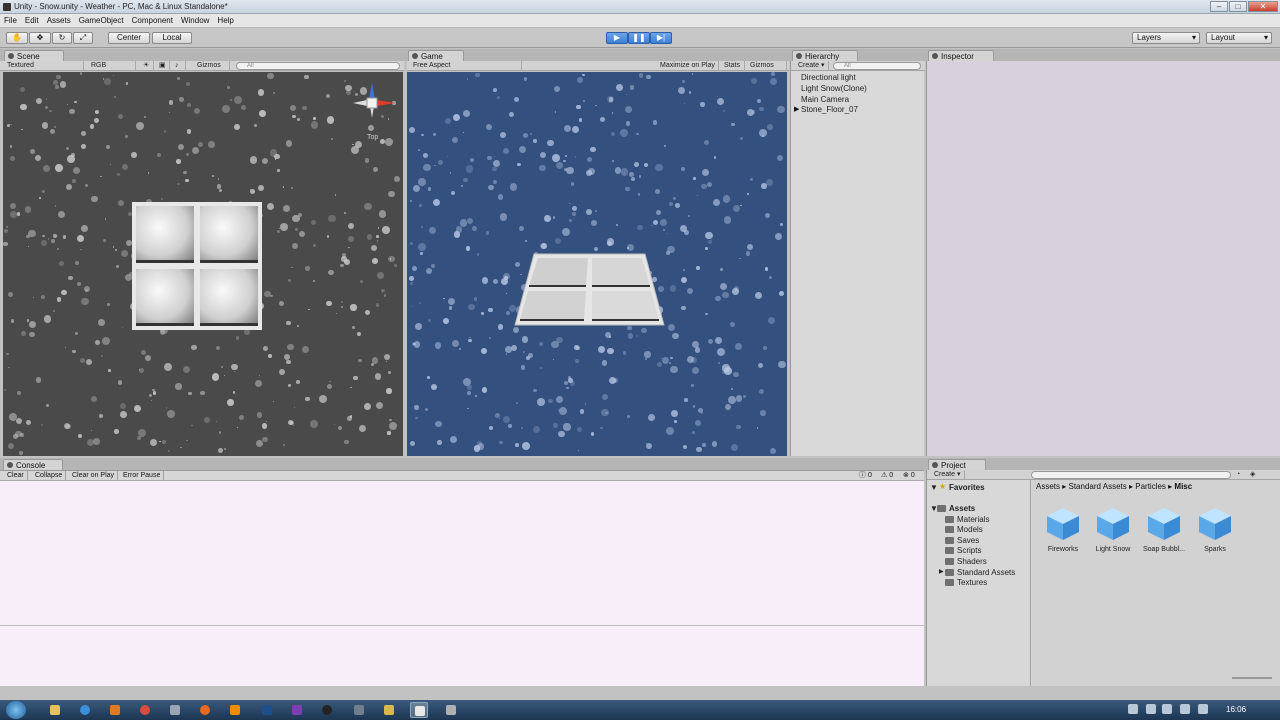 The image size is (1280, 720). I want to click on icon-size-slider, so click(1252, 678).